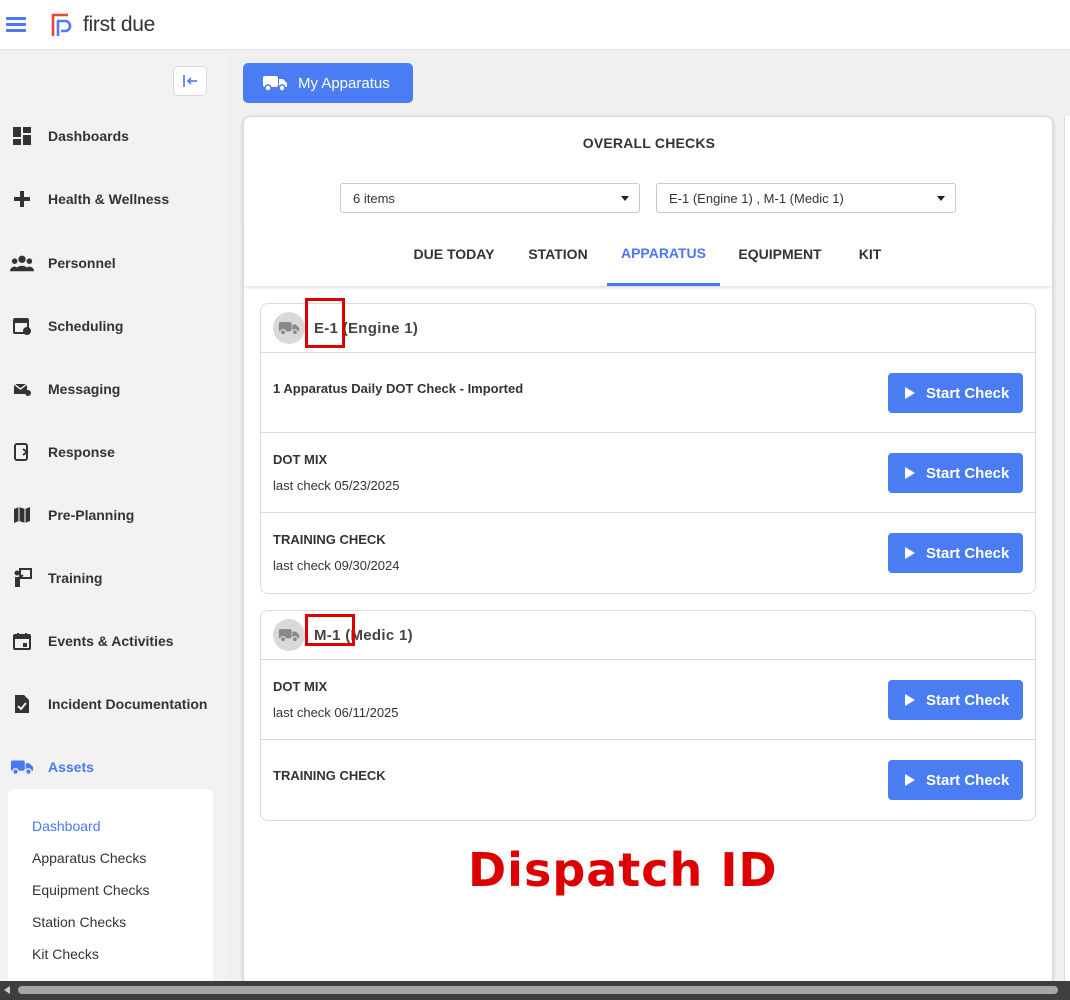 This screenshot has height=1000, width=1070. Describe the element at coordinates (22, 263) in the screenshot. I see `people-icon` at that location.